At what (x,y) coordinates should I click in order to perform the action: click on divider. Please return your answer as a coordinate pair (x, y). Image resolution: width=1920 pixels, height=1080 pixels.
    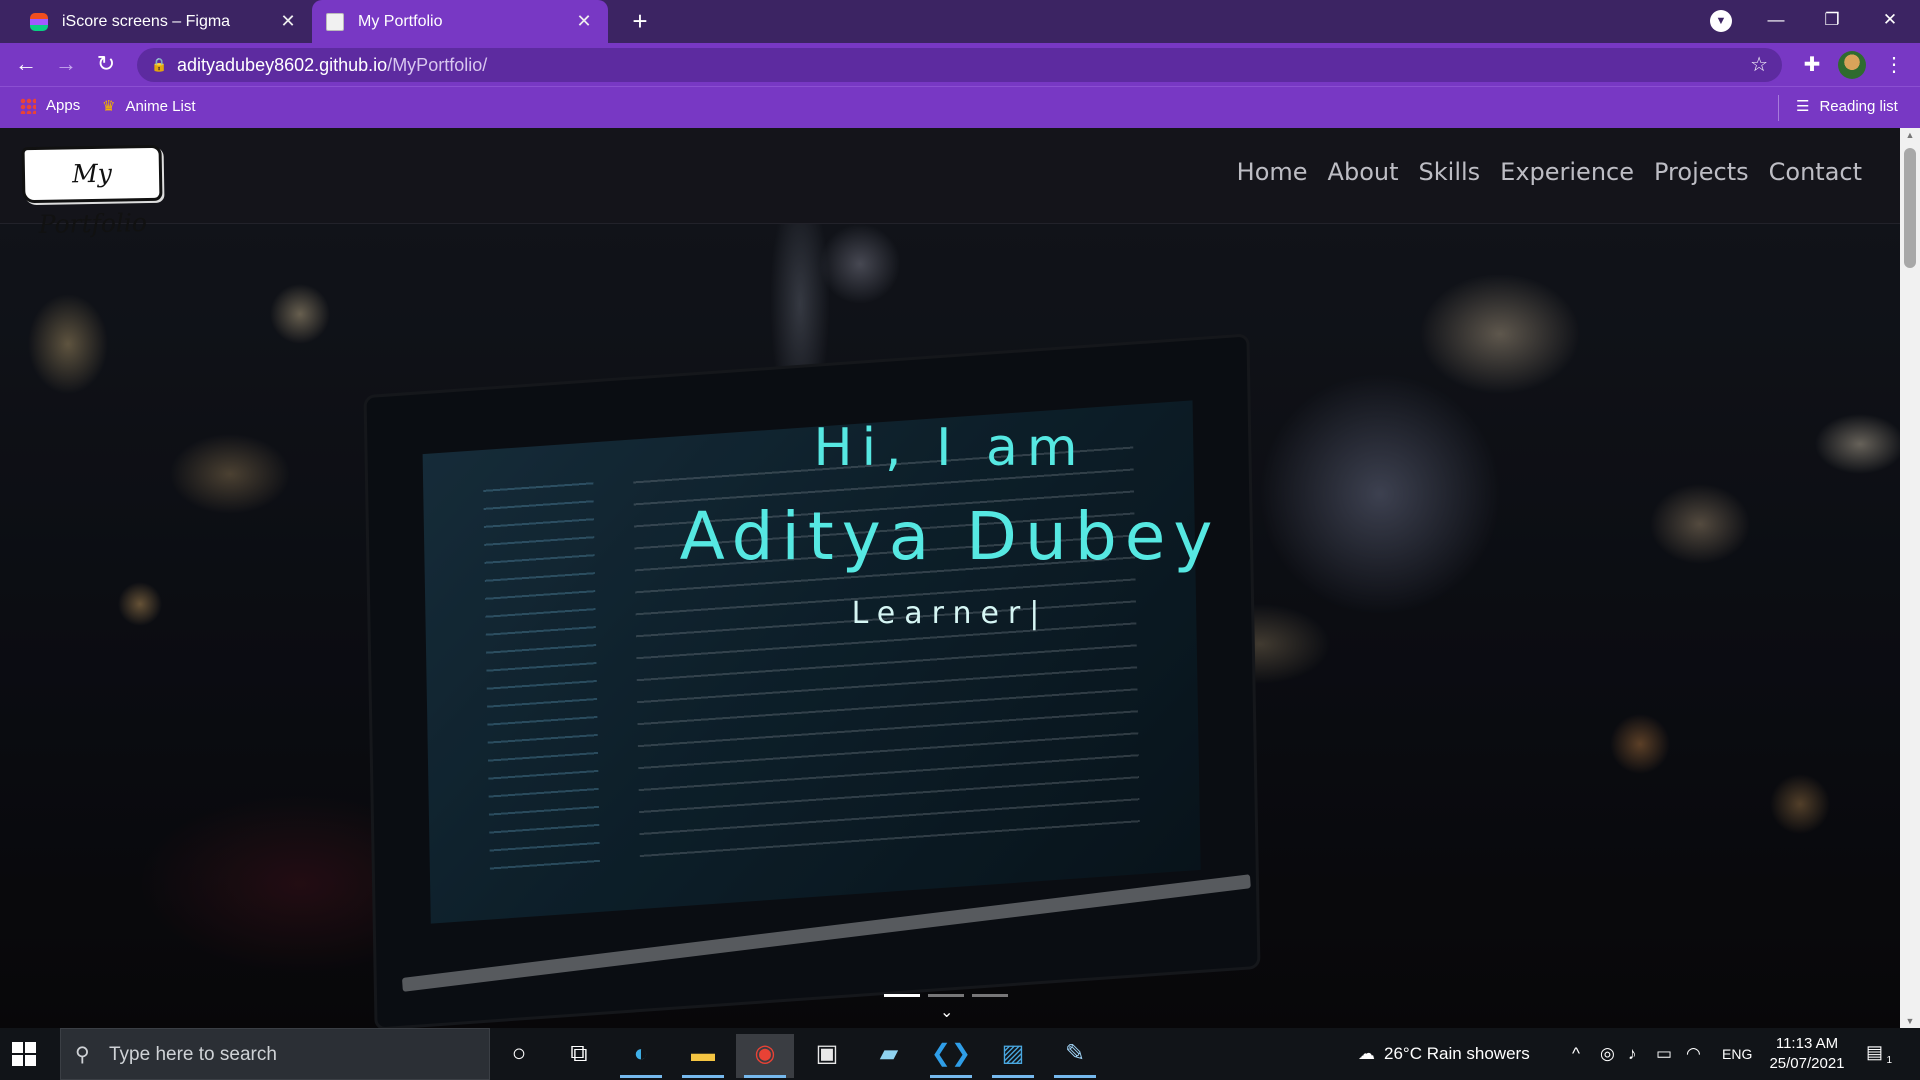
    Looking at the image, I should click on (1778, 108).